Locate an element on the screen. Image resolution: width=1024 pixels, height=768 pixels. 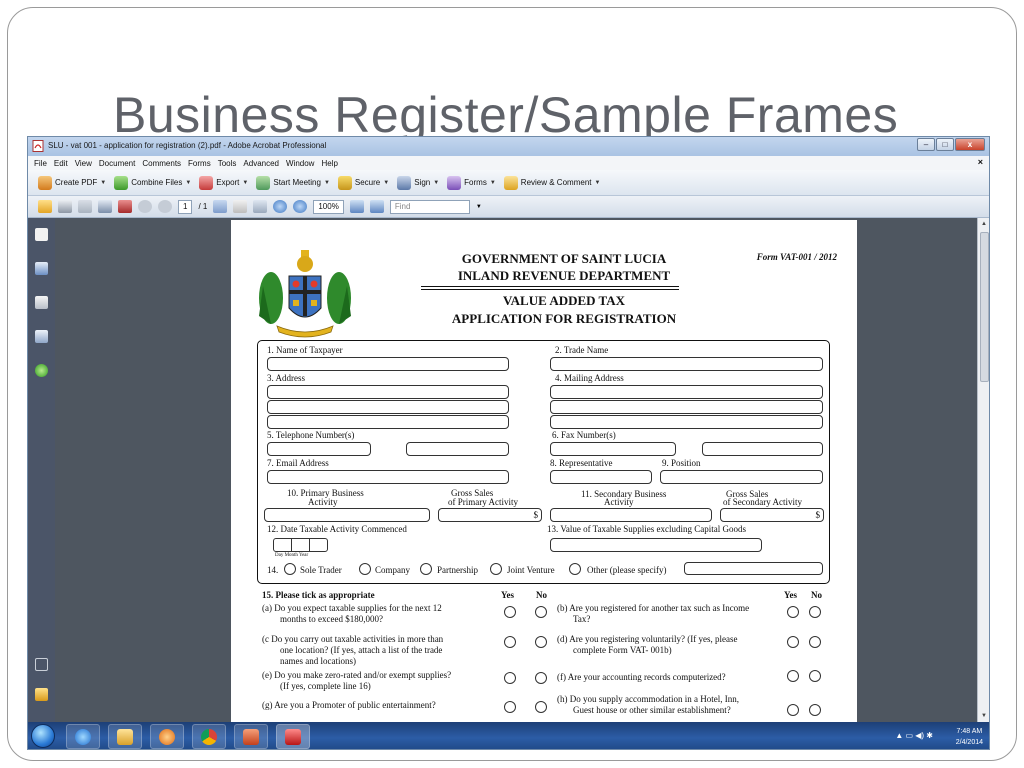
secondary-business-field is located at coordinates (631, 515).